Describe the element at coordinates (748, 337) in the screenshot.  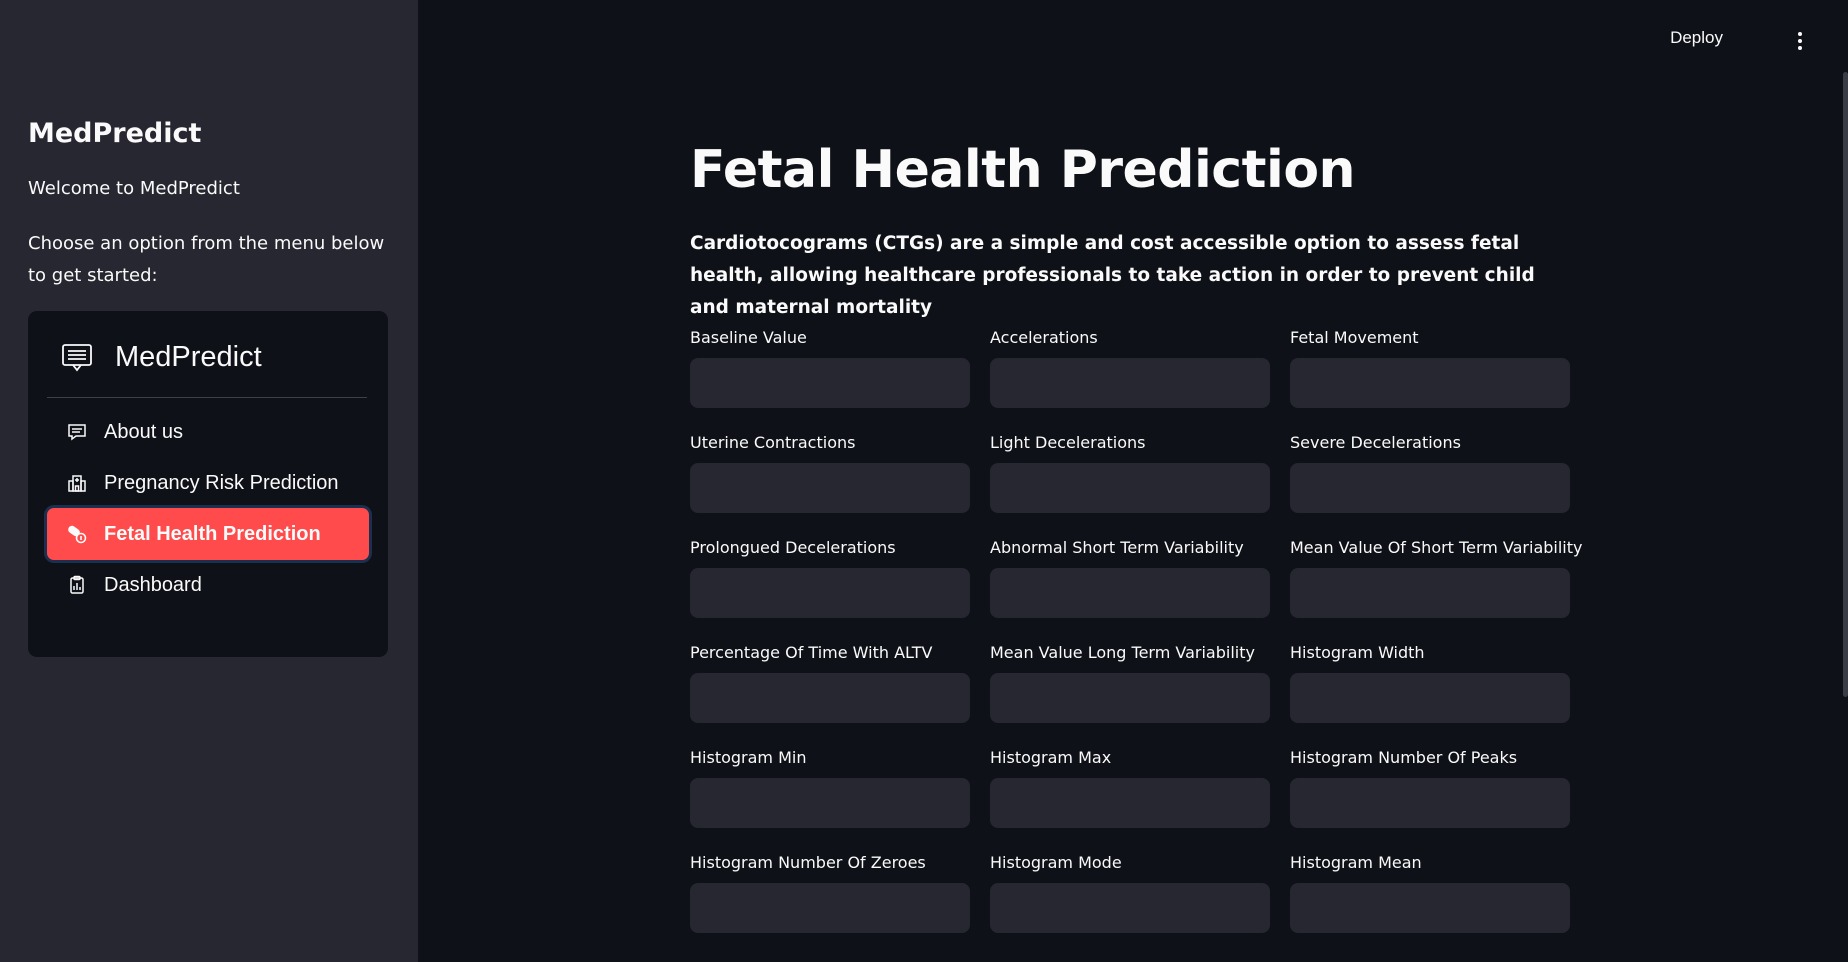
I see `field-label: Baseline Value` at that location.